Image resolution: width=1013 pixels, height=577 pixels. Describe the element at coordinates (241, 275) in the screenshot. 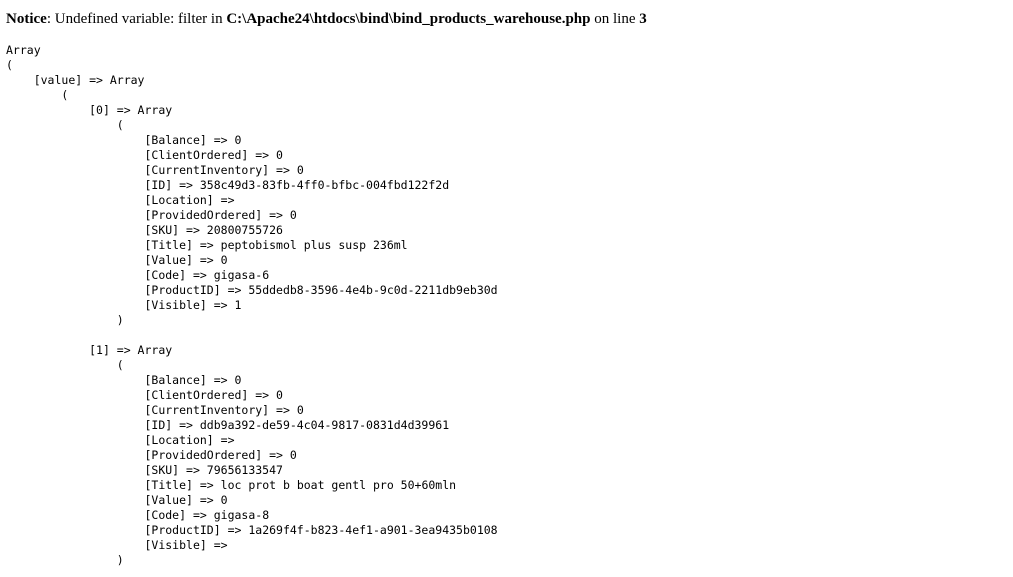

I see `field-value: gigasa-6` at that location.